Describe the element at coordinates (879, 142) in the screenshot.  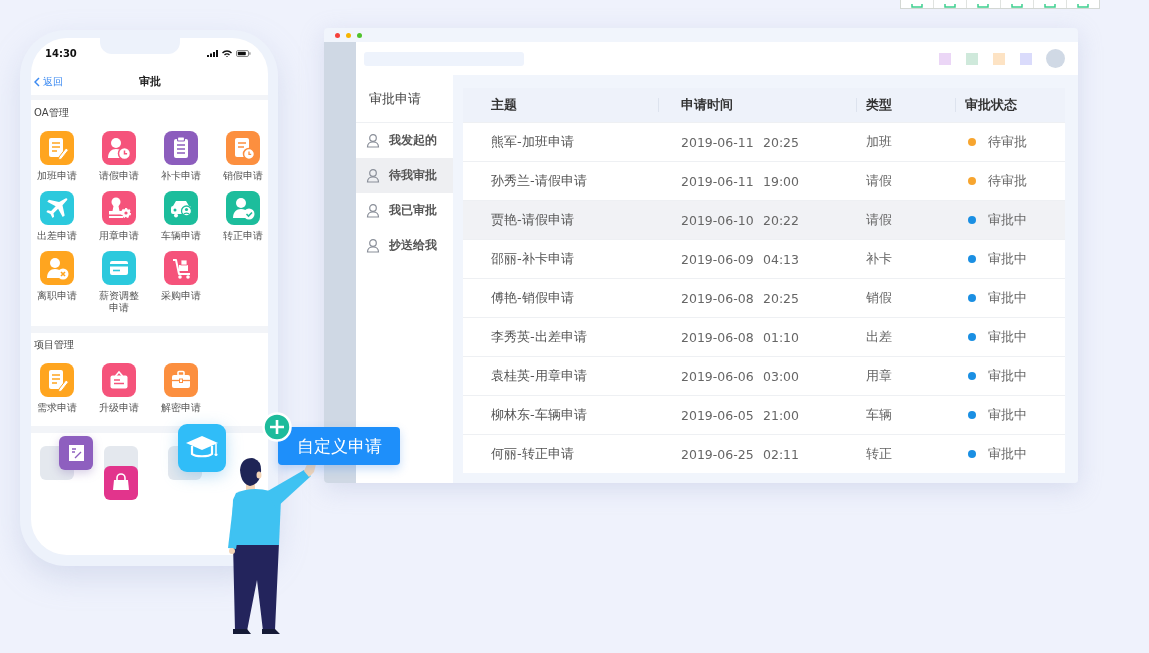
I see `type-cell-text: 加班` at that location.